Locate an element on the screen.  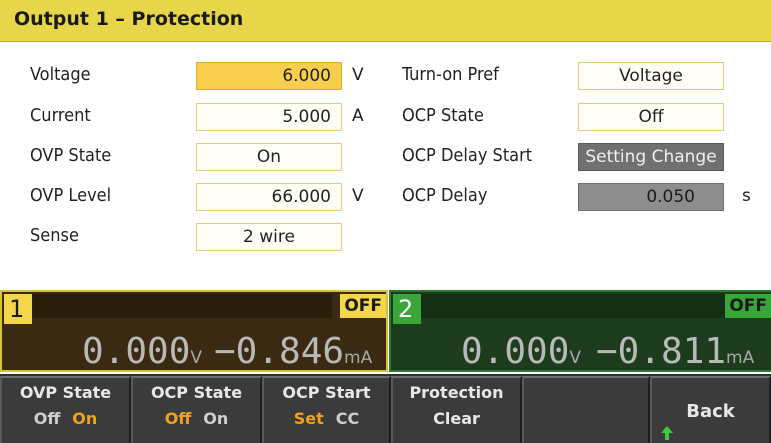
ocp-state-softkey: OCP State Off On is located at coordinates (196, 409).